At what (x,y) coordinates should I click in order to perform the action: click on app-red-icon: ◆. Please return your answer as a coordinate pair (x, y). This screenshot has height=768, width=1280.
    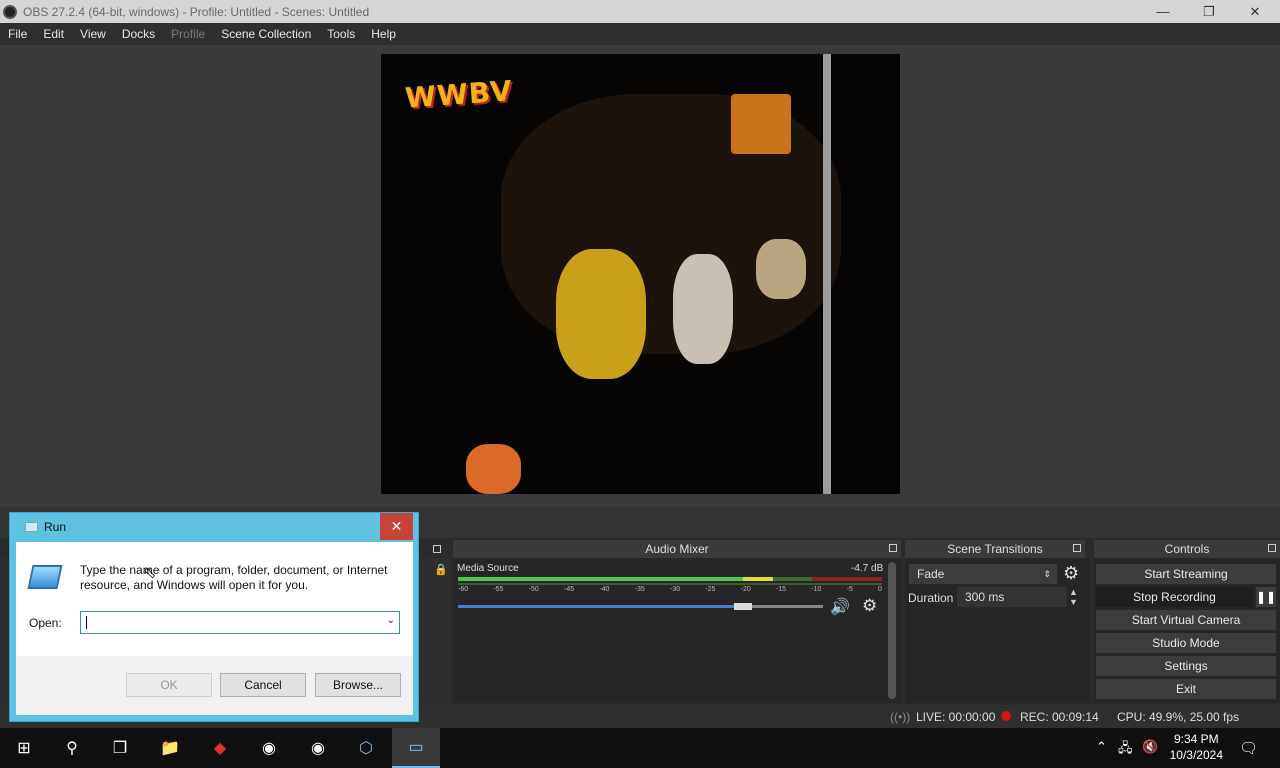
    Looking at the image, I should click on (220, 748).